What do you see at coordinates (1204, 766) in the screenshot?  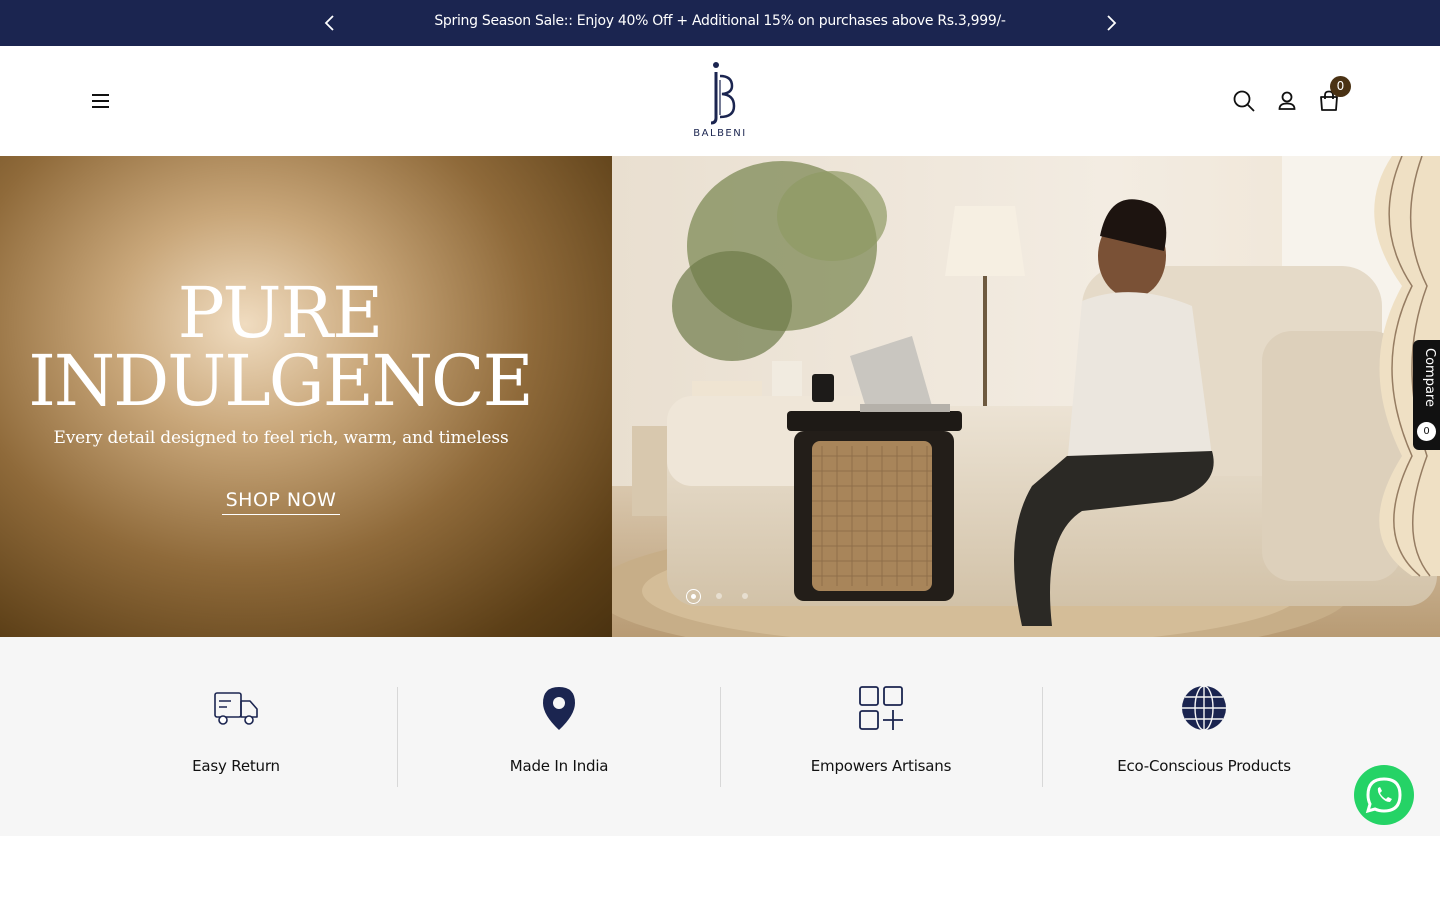 I see `feature-label: Eco-Conscious Products` at bounding box center [1204, 766].